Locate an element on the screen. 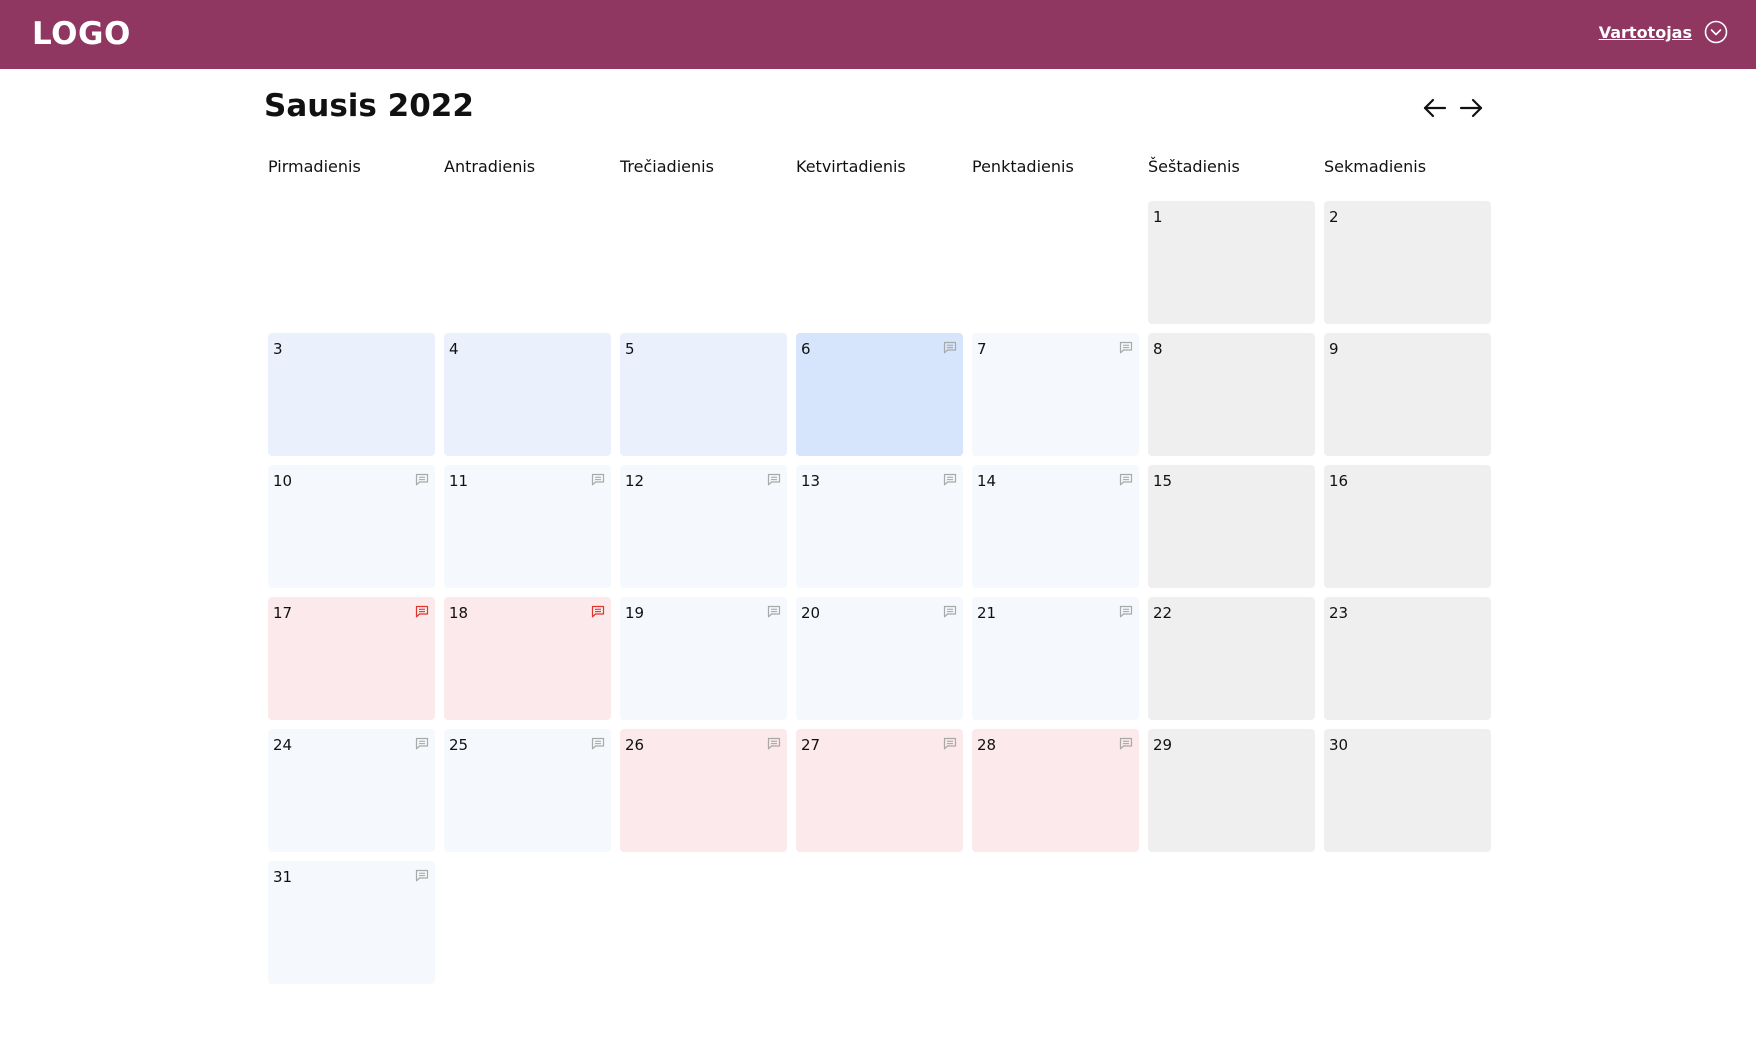  calendar-day-22: 22 is located at coordinates (1231, 658).